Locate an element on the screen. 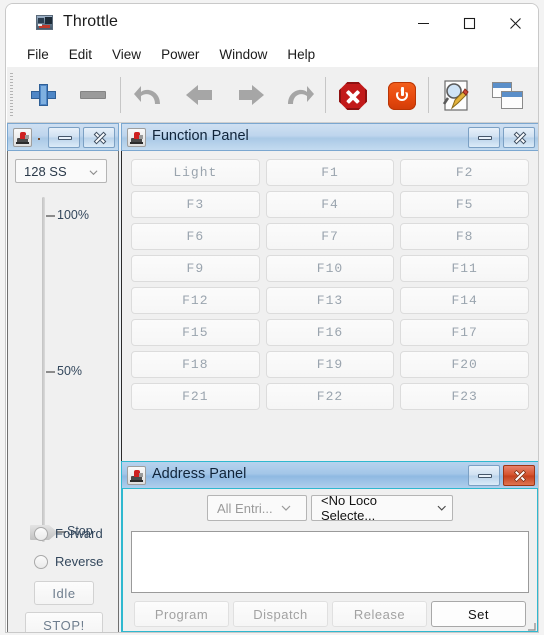  function-frame-titlebar: Function Panel is located at coordinates (329, 137).